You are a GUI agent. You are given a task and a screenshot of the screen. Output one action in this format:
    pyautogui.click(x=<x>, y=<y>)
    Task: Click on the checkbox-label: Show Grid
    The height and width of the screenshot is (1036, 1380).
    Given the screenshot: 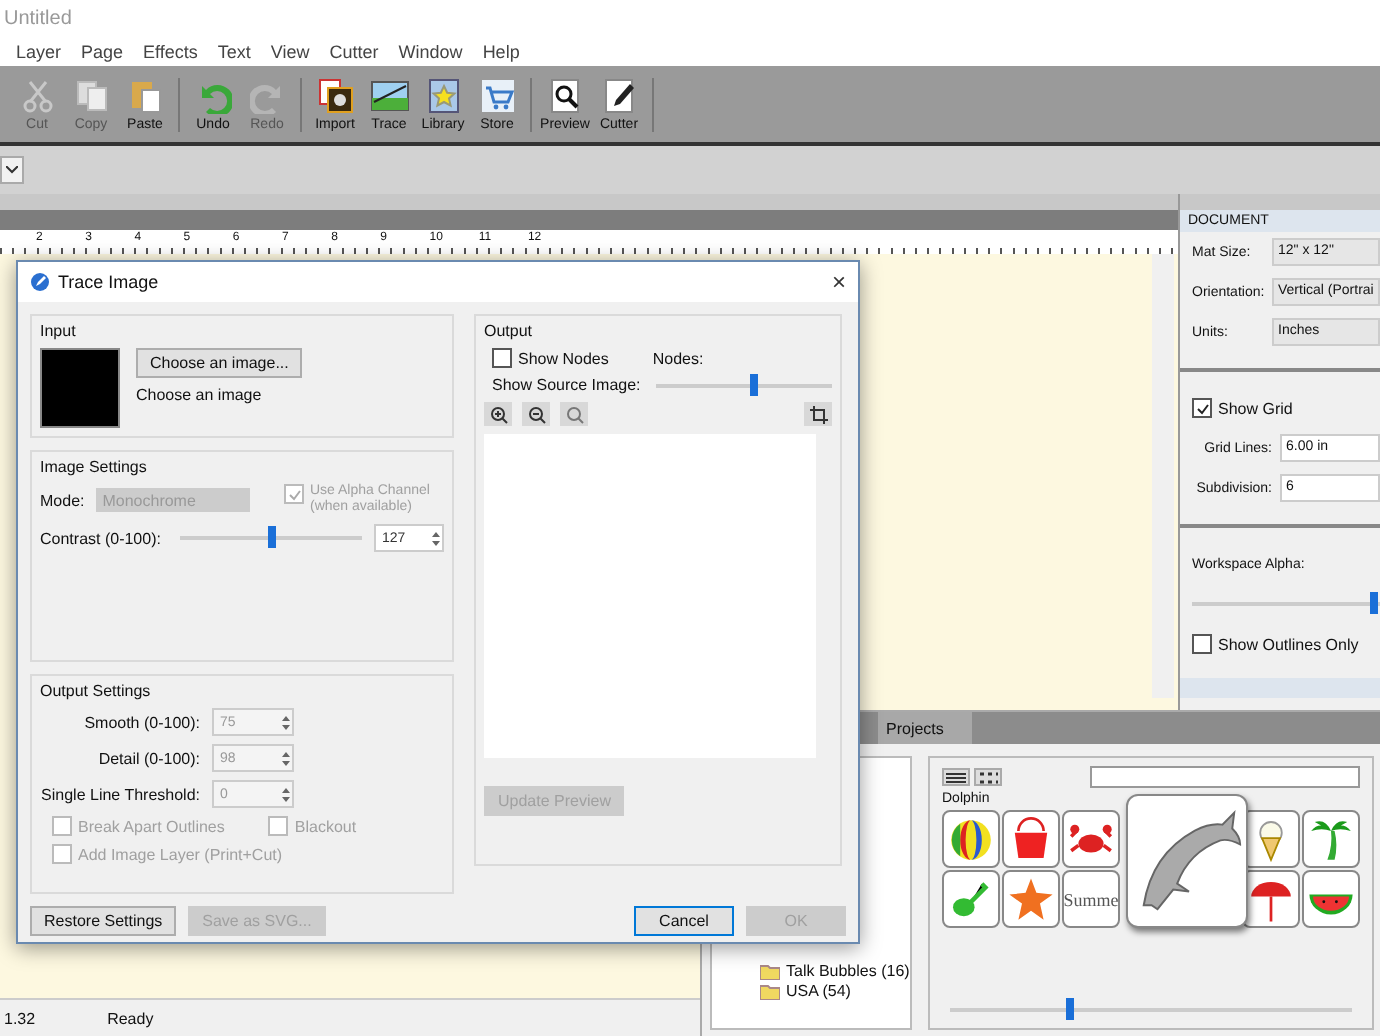 What is the action you would take?
    pyautogui.click(x=1255, y=408)
    